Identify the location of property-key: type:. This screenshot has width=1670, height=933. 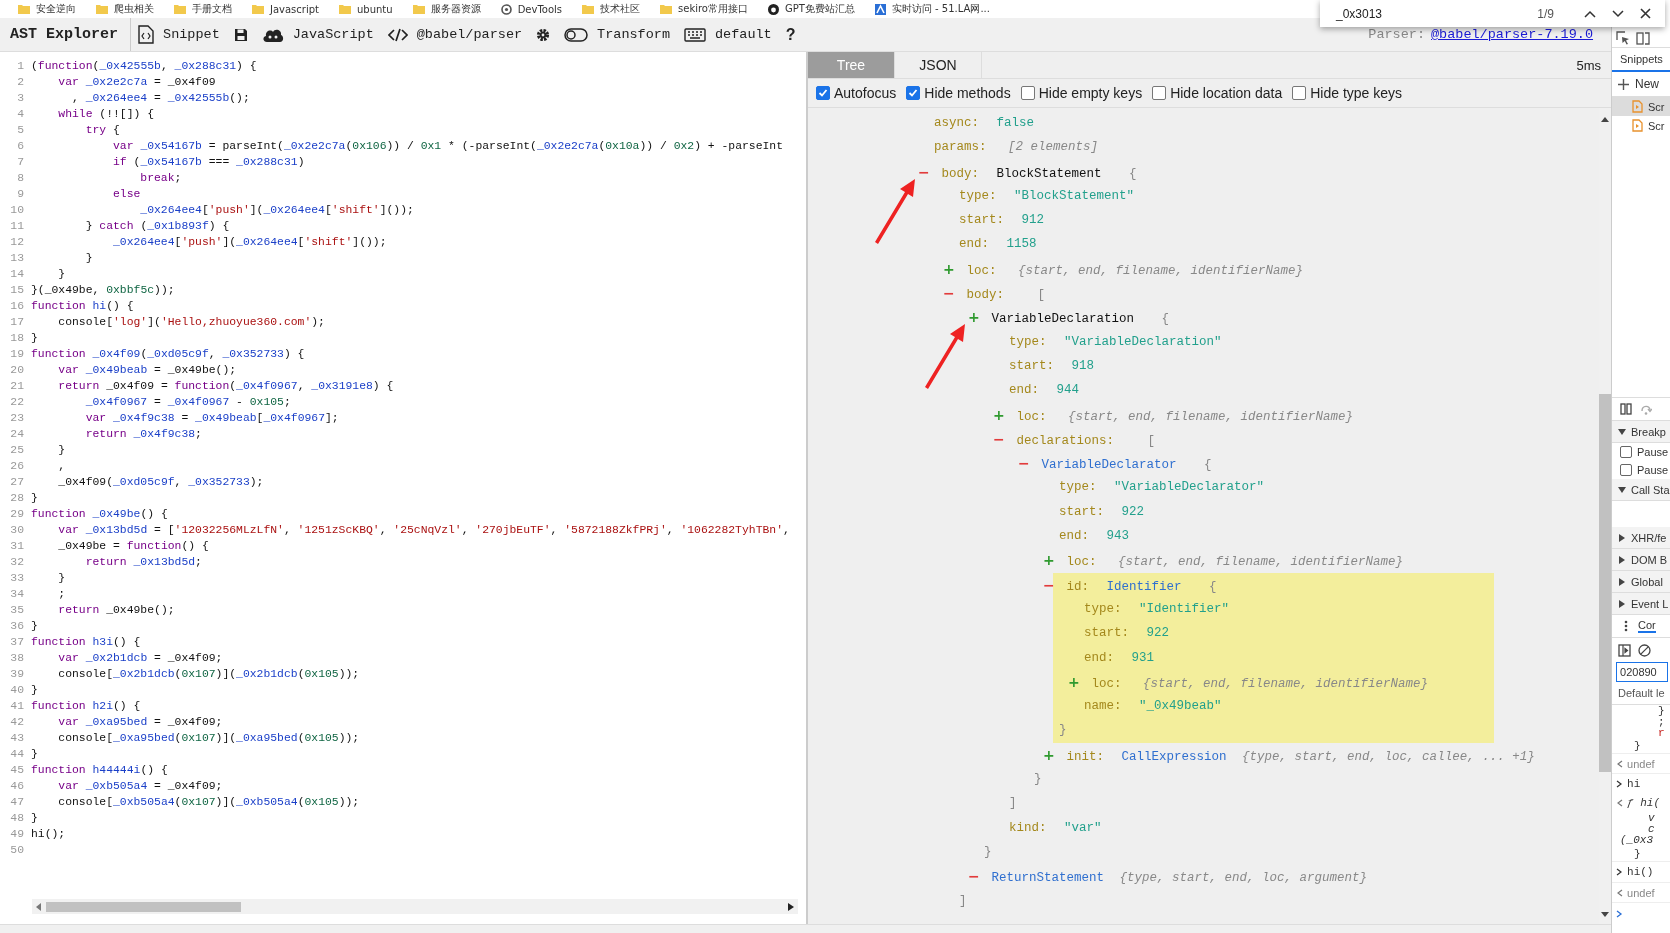
(978, 195).